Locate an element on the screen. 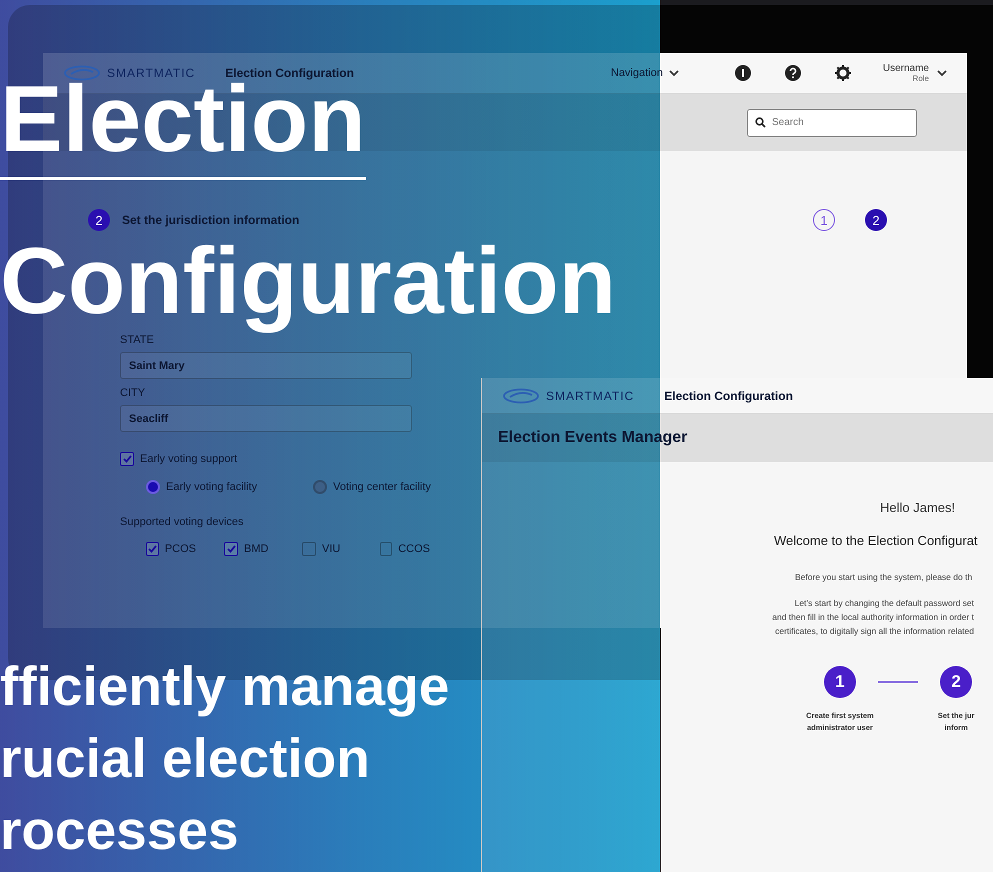 The height and width of the screenshot is (872, 993). info-icon is located at coordinates (742, 73).